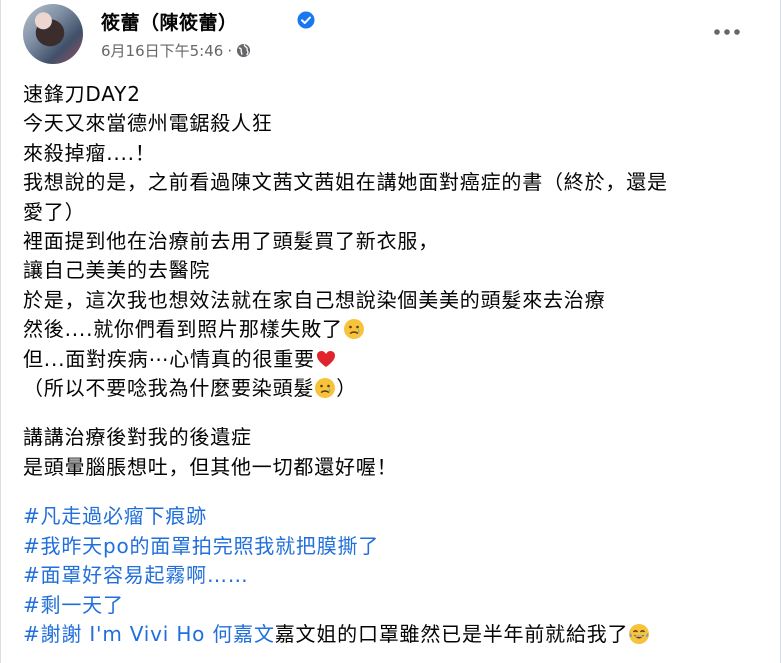 The image size is (781, 663). I want to click on text-line: 然後....就你們看到照片那樣失敗了, so click(391, 329).